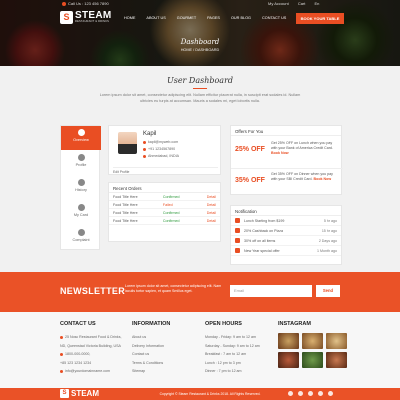  What do you see at coordinates (286, 251) in the screenshot?
I see `notification-row: New Year special offer 1 Month ago` at bounding box center [286, 251].